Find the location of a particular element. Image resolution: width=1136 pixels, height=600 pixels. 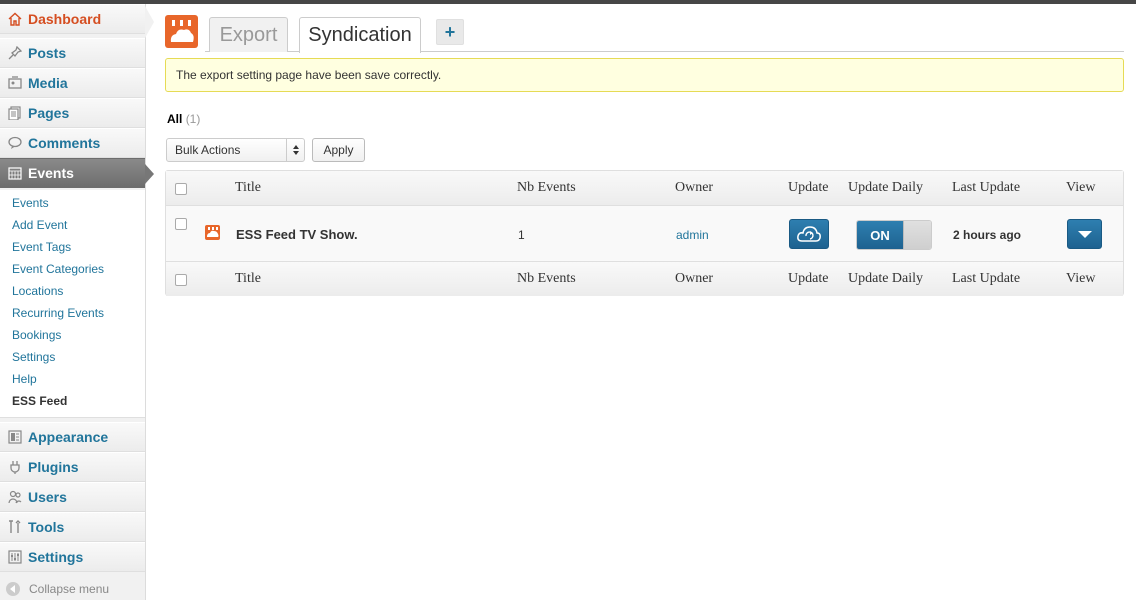

media-icon is located at coordinates (15, 83).